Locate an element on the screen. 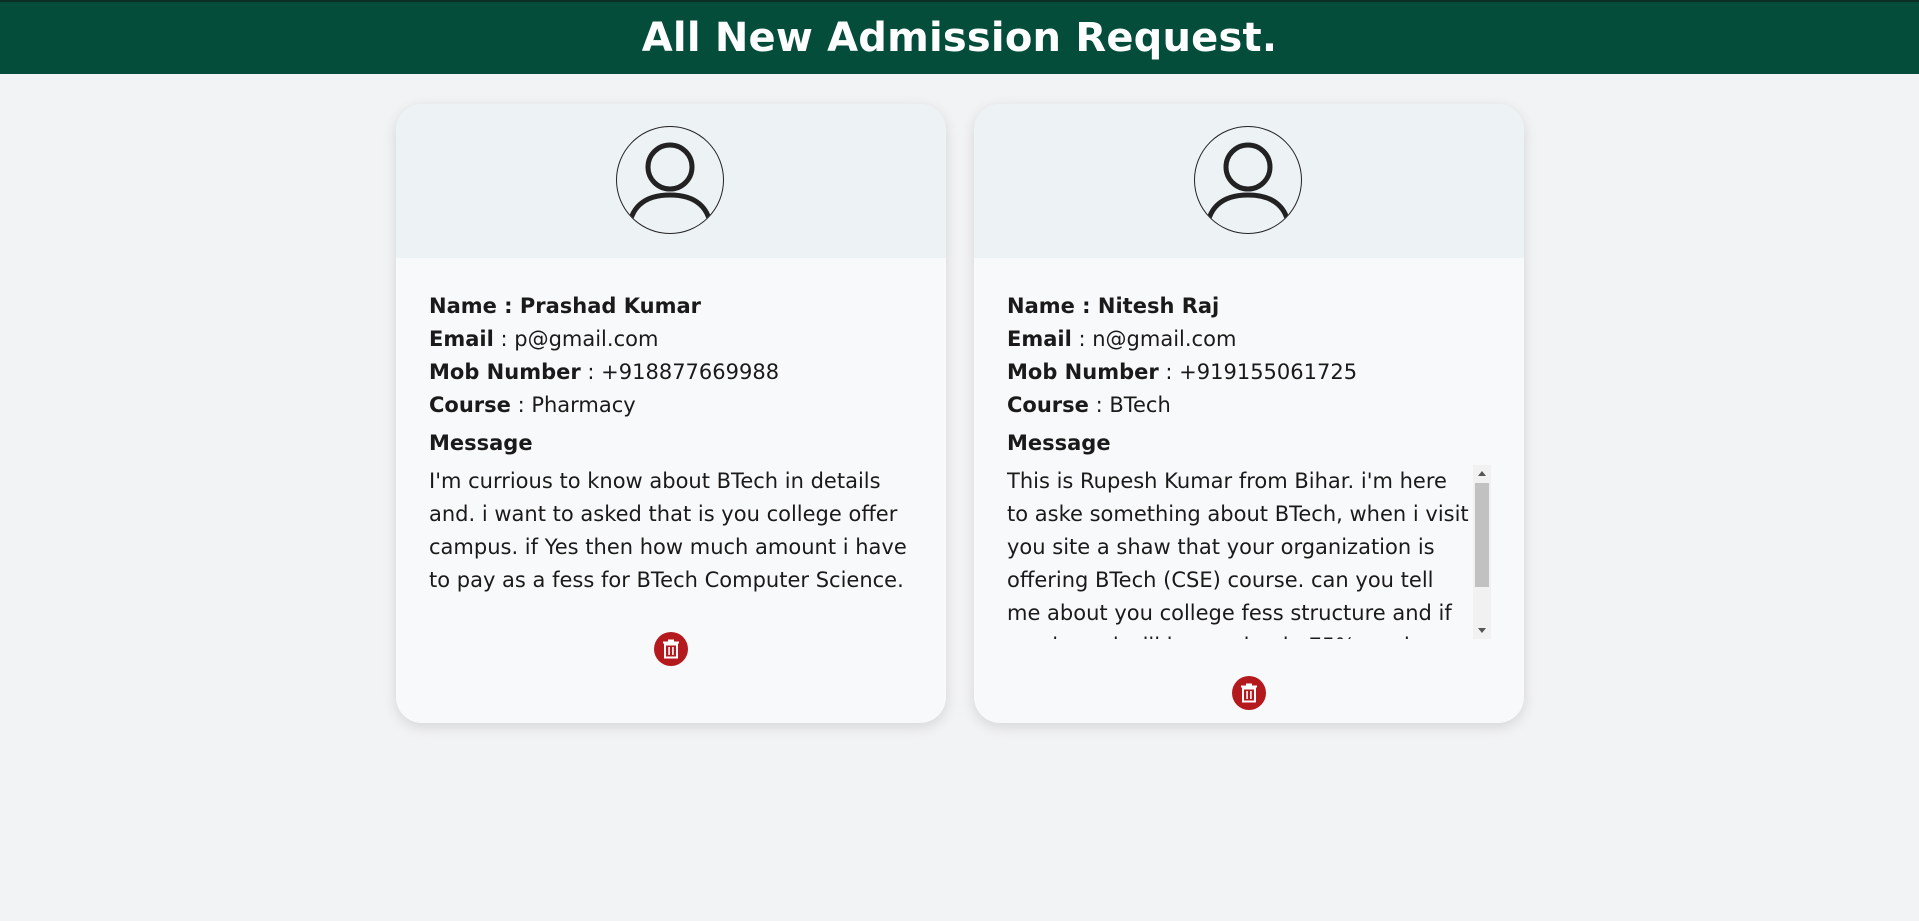 The height and width of the screenshot is (921, 1919). page-title: All New Admission Request. is located at coordinates (959, 38).